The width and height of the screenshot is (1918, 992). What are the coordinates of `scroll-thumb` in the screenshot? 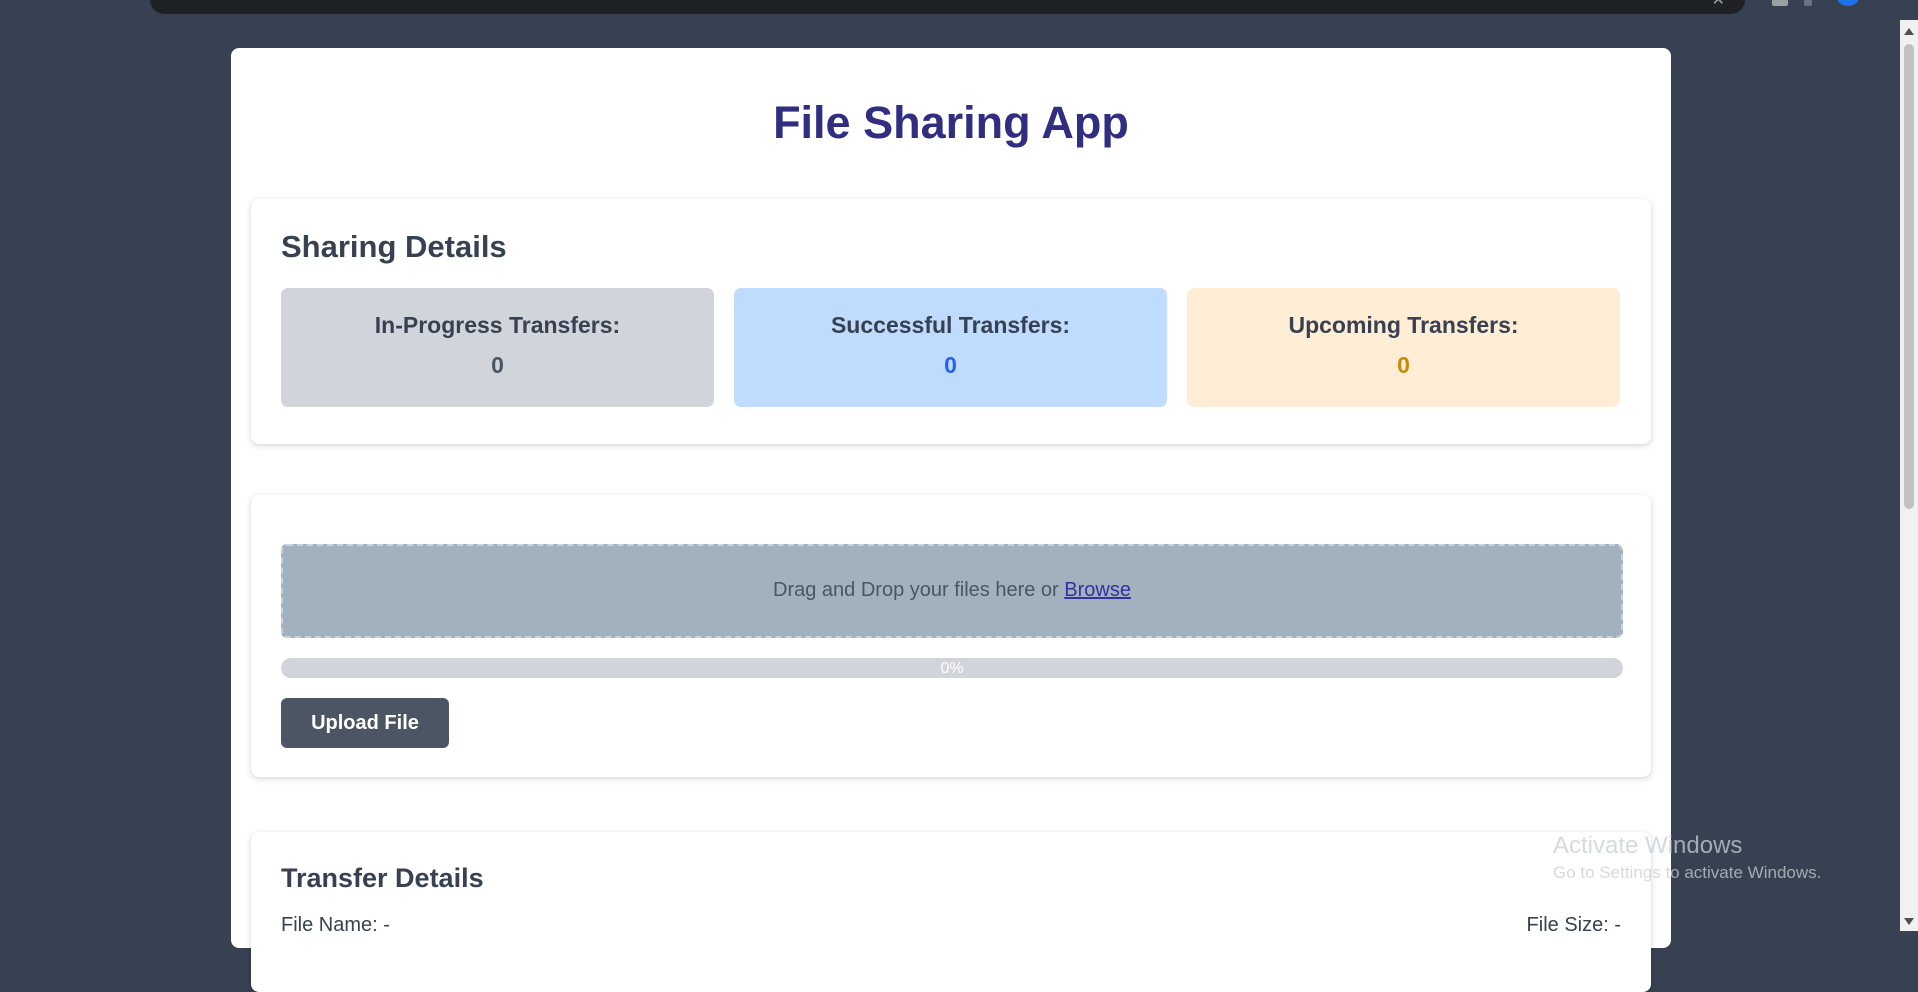 It's located at (1909, 276).